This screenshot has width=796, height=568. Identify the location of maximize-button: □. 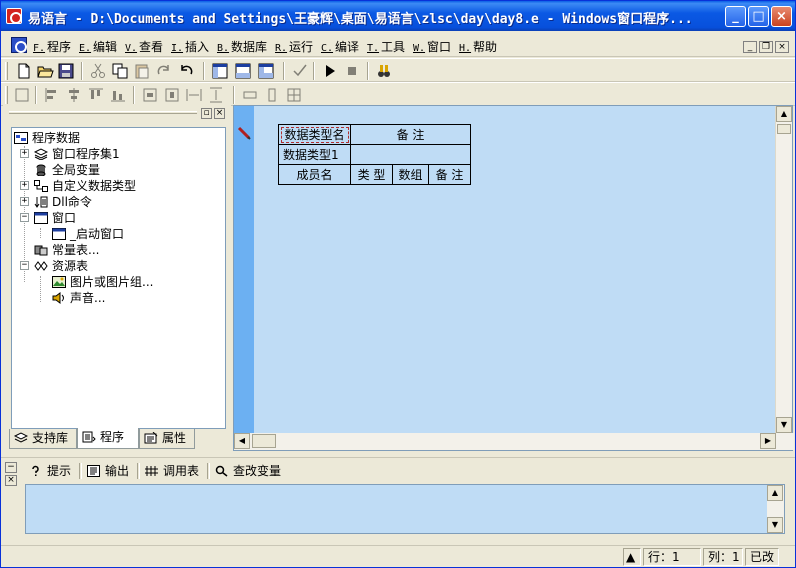
(758, 16).